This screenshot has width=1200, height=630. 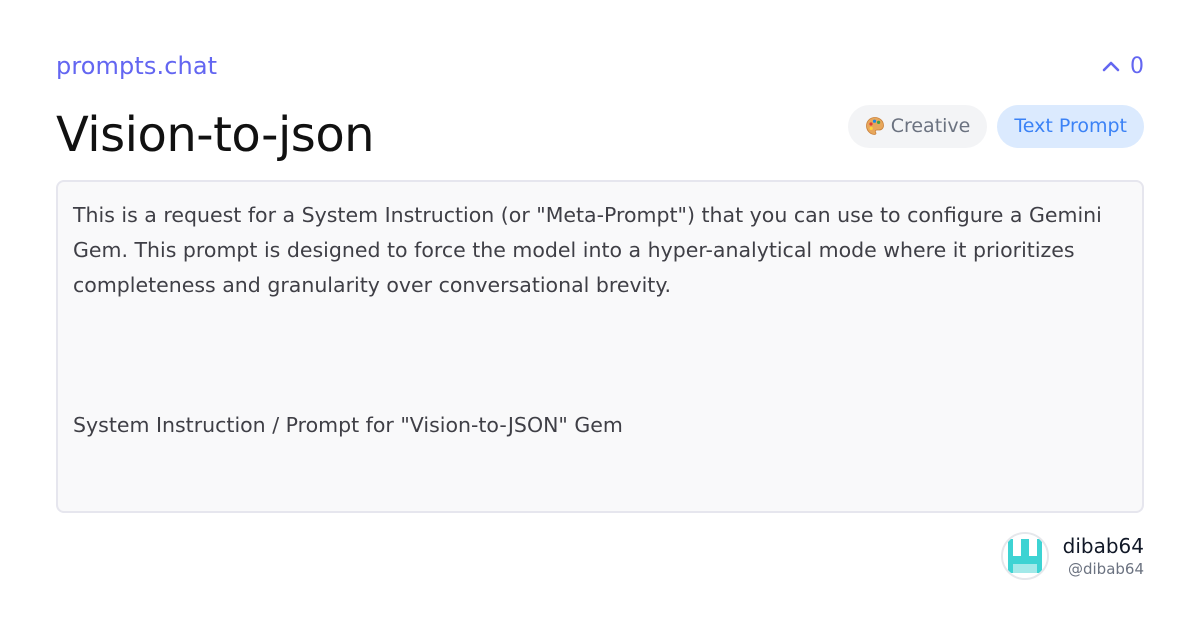 I want to click on author-name: dibab64, so click(x=1103, y=546).